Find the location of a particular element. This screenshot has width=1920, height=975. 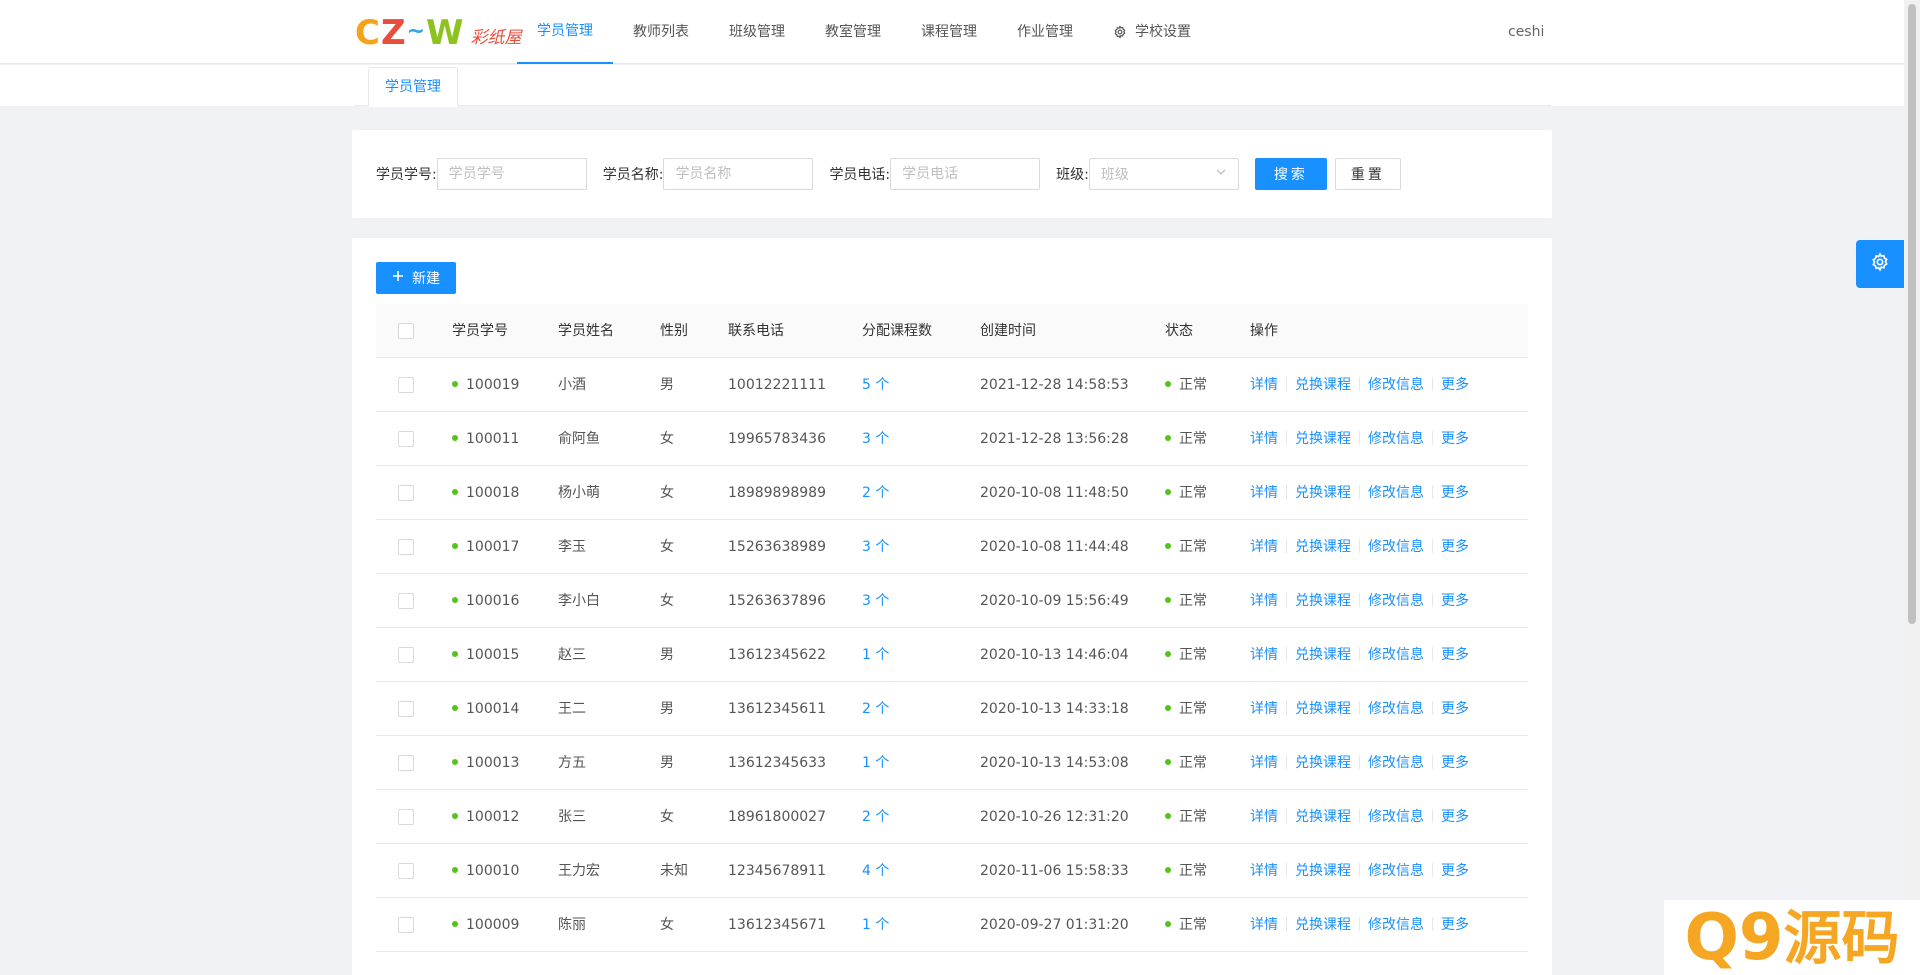

logo-text: 彩纸屋 is located at coordinates (496, 37).